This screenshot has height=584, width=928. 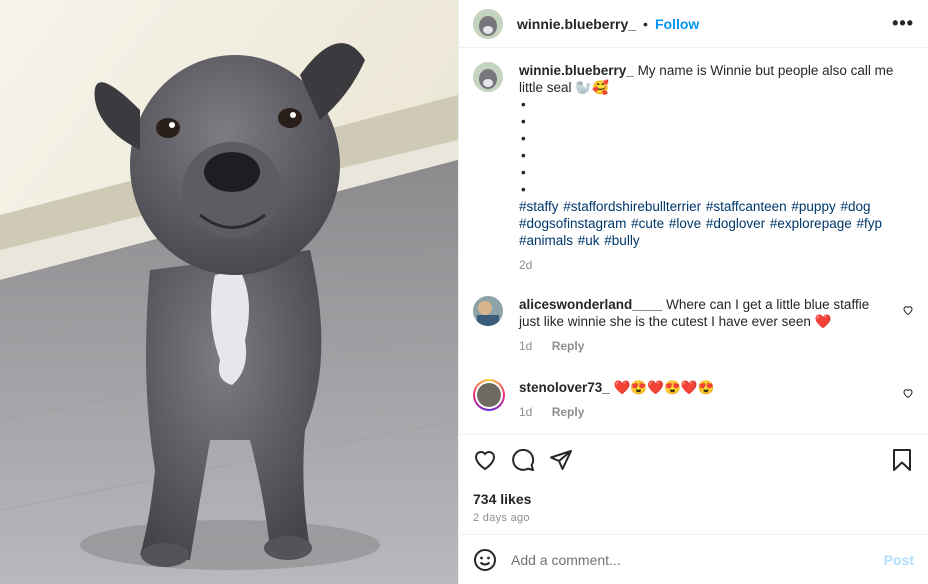 I want to click on header-username: winnie.blueberry_, so click(x=576, y=24).